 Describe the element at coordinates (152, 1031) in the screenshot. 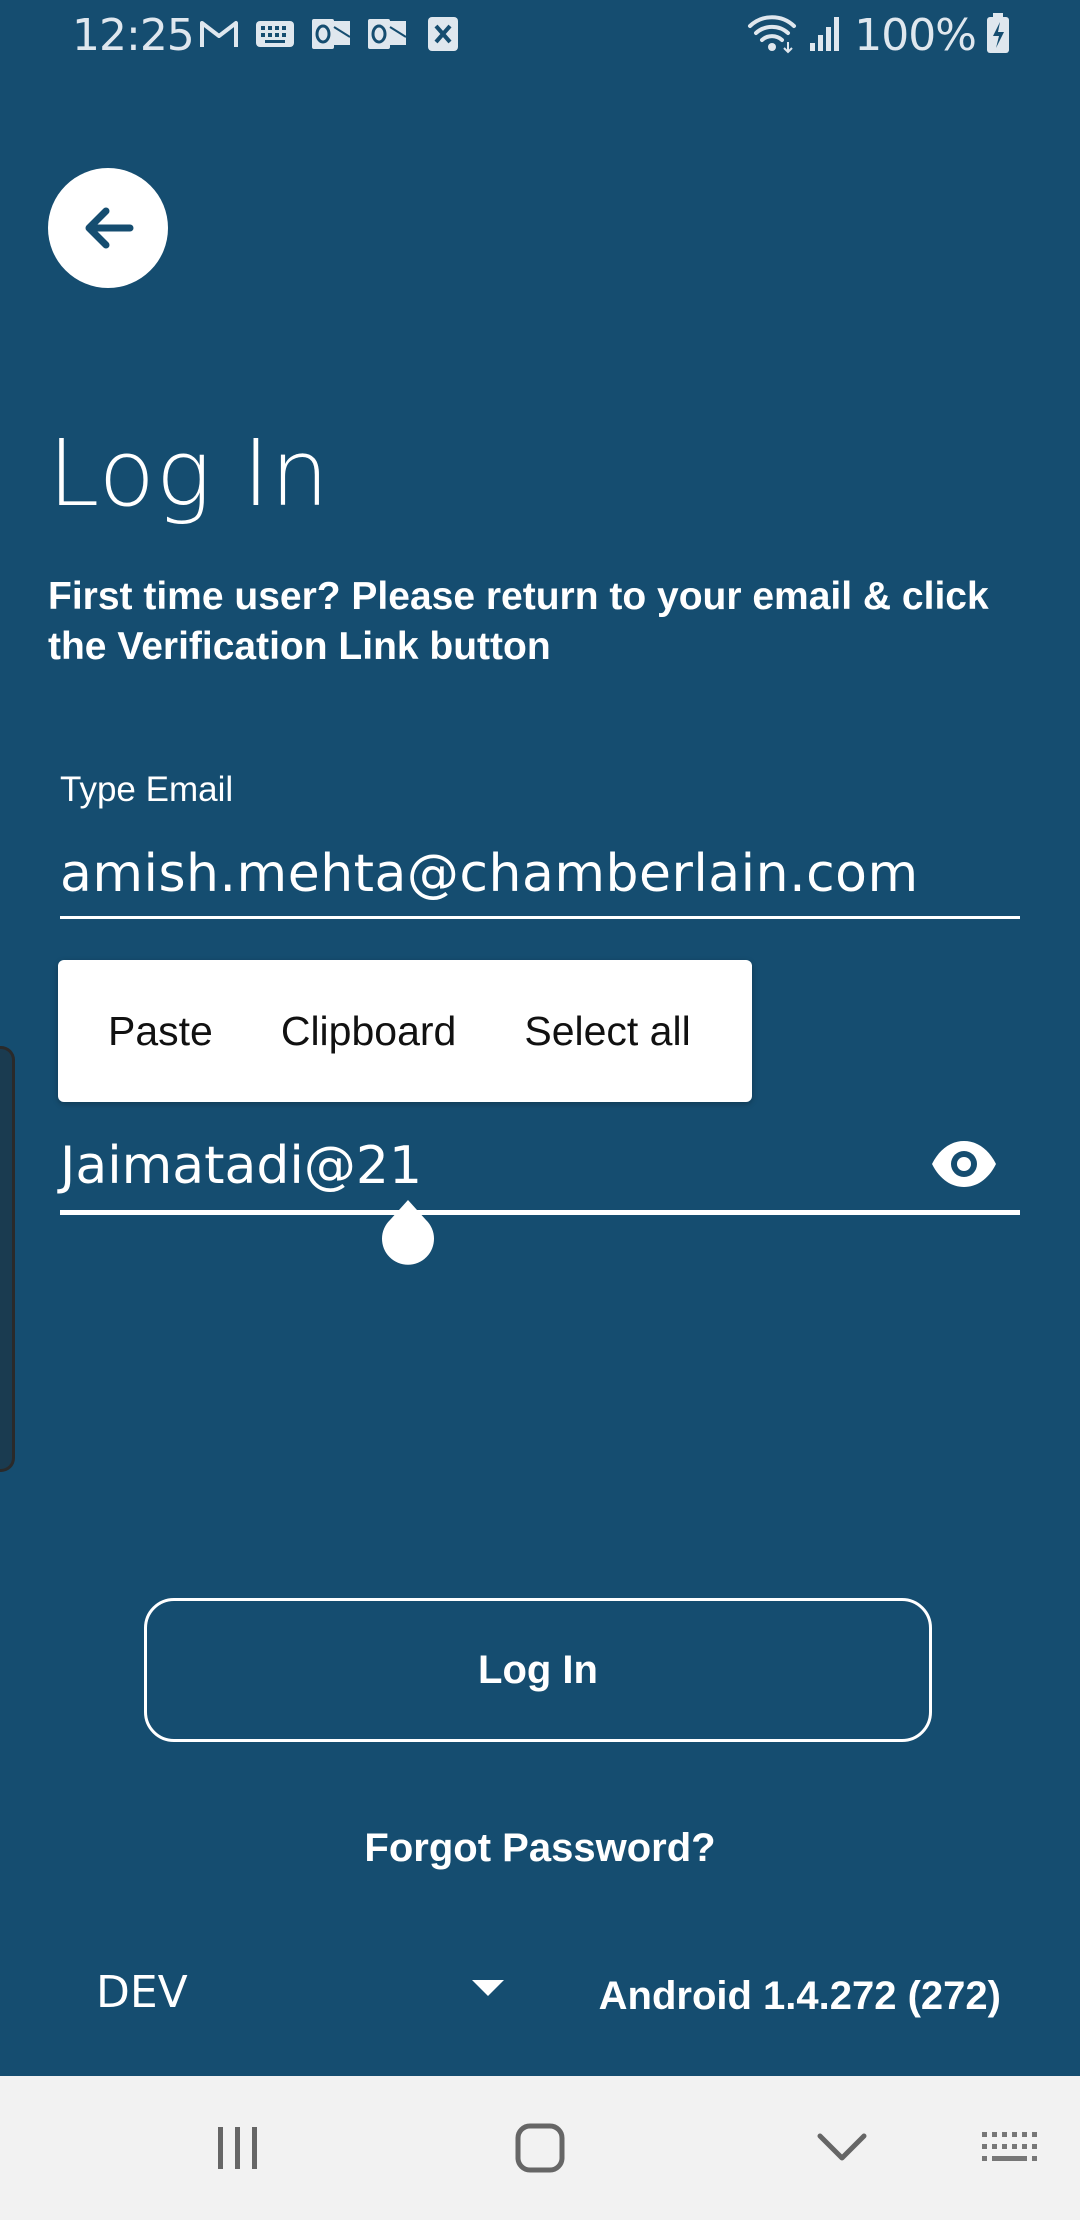

I see `paste-option: Paste` at that location.